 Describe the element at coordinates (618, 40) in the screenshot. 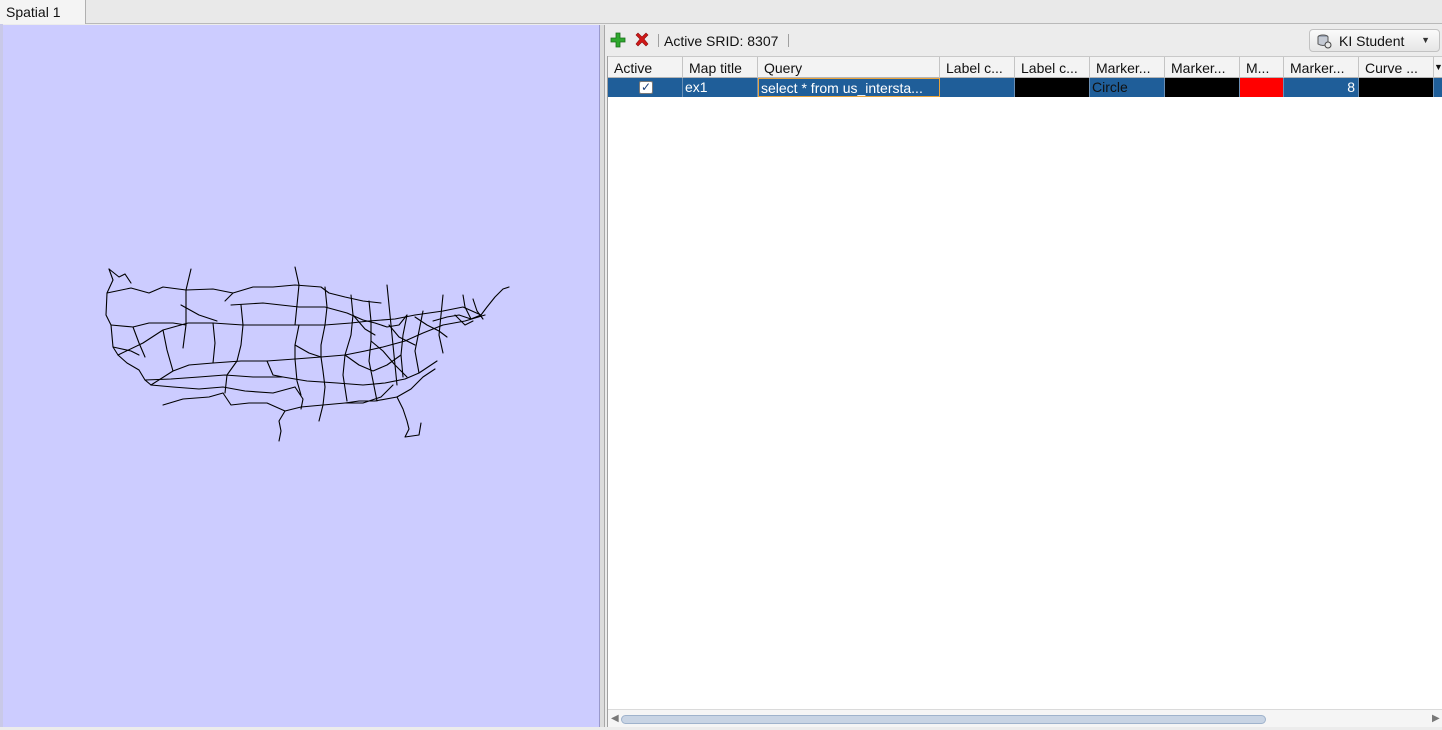

I see `plus-icon` at that location.